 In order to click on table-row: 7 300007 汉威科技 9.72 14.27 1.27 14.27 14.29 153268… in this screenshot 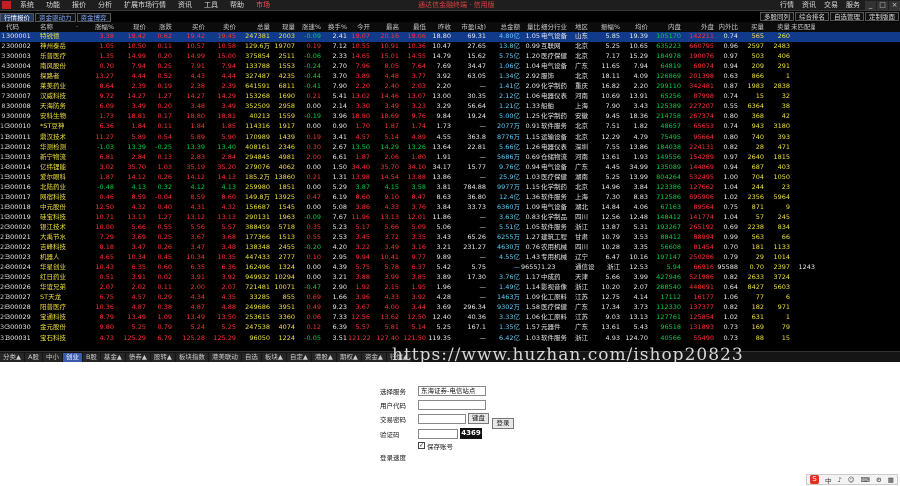, I will do `click(450, 97)`.